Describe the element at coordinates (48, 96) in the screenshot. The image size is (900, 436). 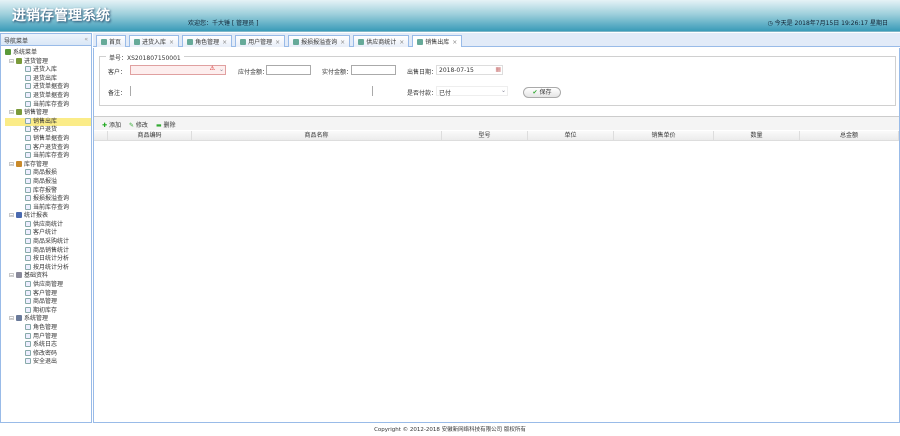
I see `nav-item: 退货单据查询` at that location.